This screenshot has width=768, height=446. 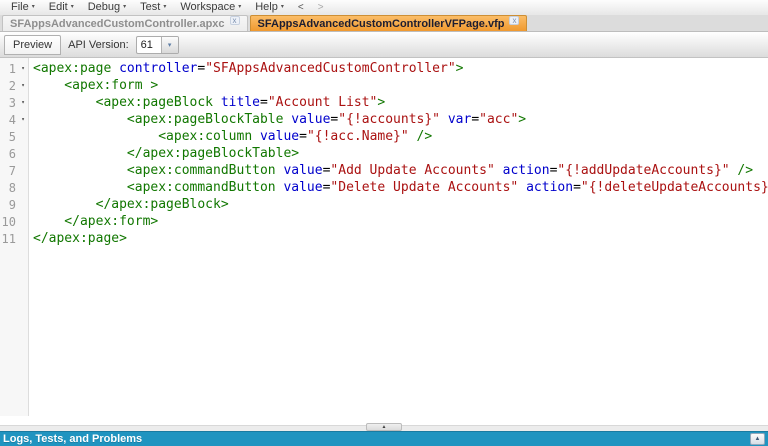 What do you see at coordinates (384, 7) in the screenshot?
I see `menu-bar: File ▾ Edit ▾ Debug ▾ Test ▾ Workspace ▾ Help ▾ < >` at bounding box center [384, 7].